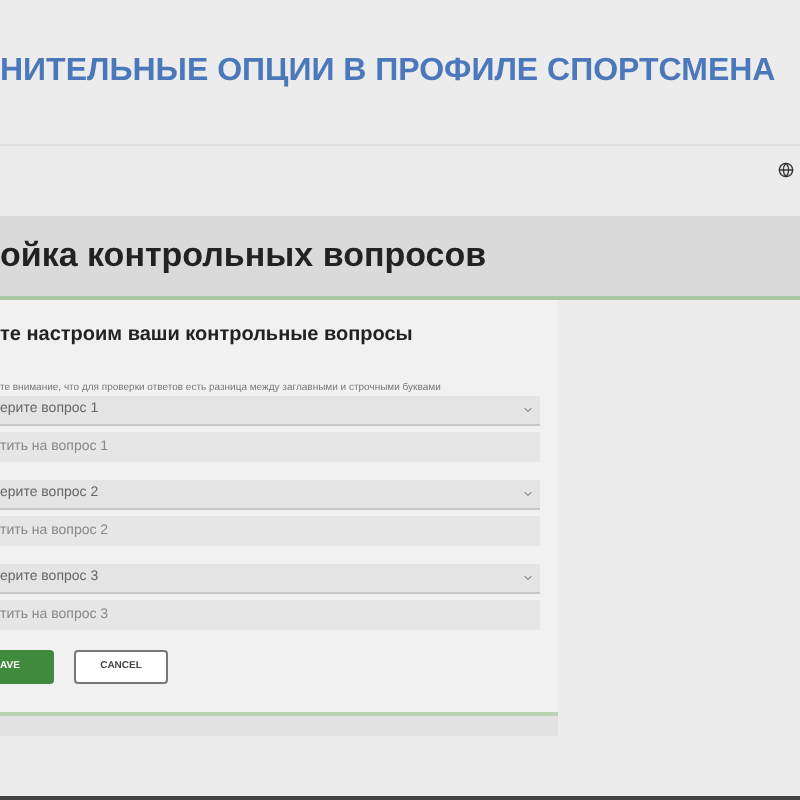  Describe the element at coordinates (388, 72) in the screenshot. I see `slide-title: НИТЕЛЬНЫЕ ОПЦИИ В ПРОФИЛЕ СПОРТСМЕНА` at that location.